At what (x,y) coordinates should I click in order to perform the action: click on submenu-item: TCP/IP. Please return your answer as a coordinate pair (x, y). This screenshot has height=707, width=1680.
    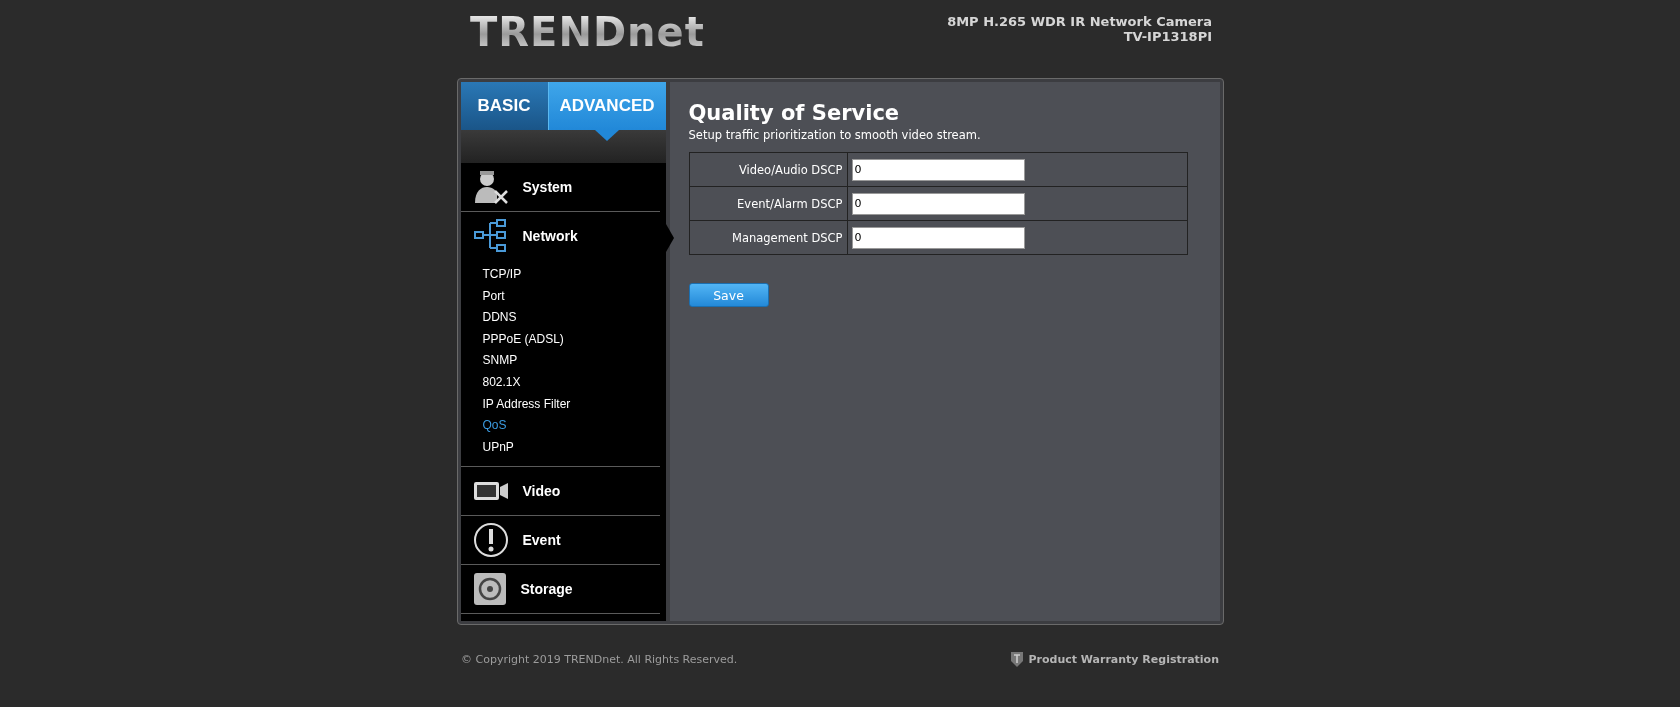
    Looking at the image, I should click on (502, 275).